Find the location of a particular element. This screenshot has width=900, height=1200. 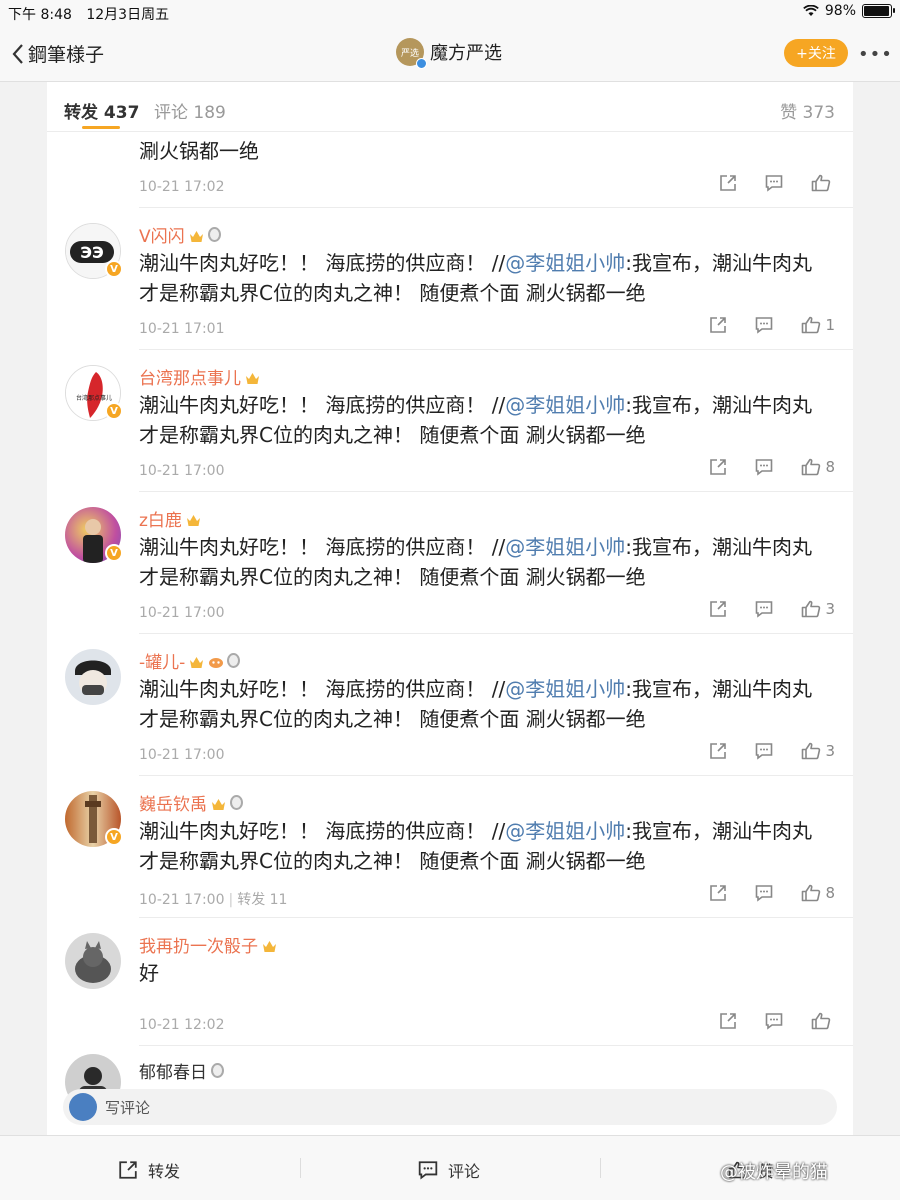

action-group: 8 is located at coordinates (758, 467).